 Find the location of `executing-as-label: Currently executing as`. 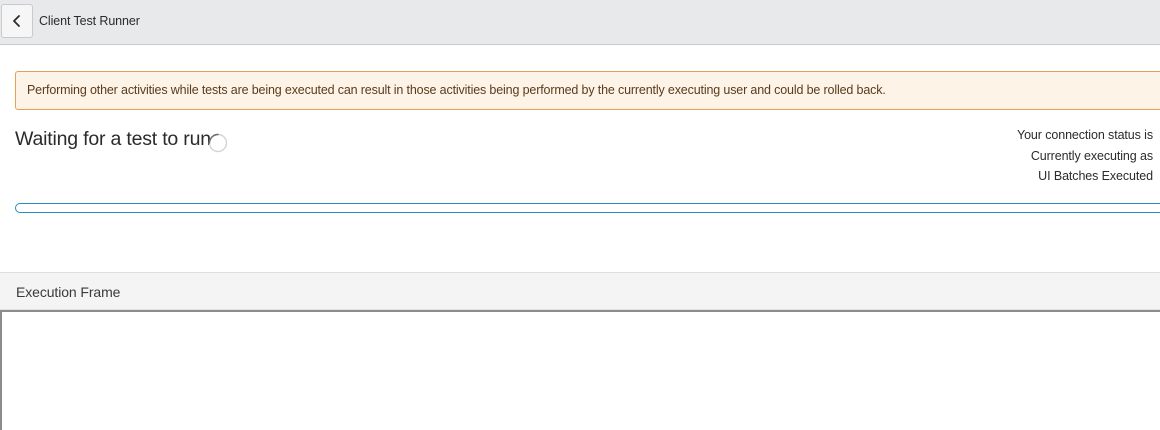

executing-as-label: Currently executing as is located at coordinates (1091, 156).